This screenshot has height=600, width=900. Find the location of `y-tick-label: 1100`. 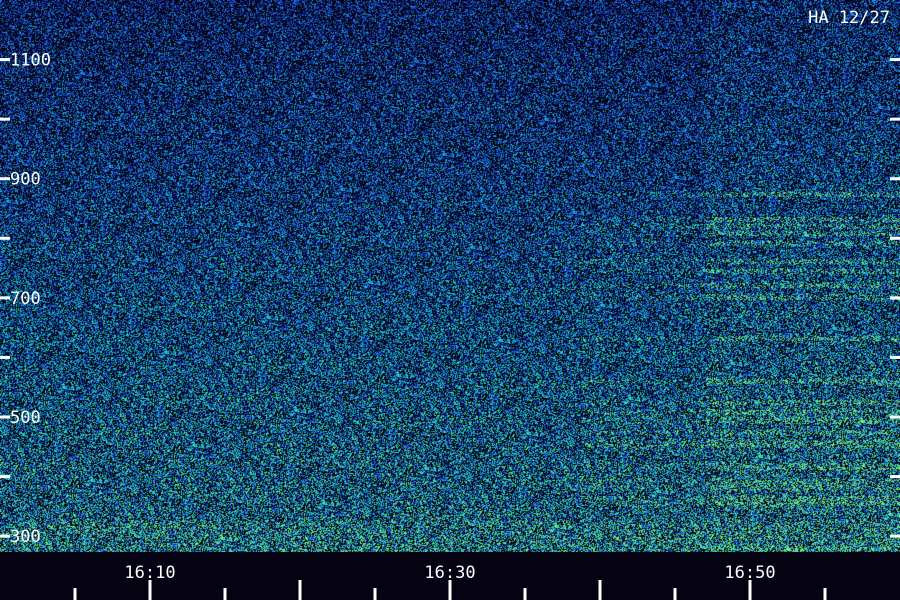

y-tick-label: 1100 is located at coordinates (30, 61).